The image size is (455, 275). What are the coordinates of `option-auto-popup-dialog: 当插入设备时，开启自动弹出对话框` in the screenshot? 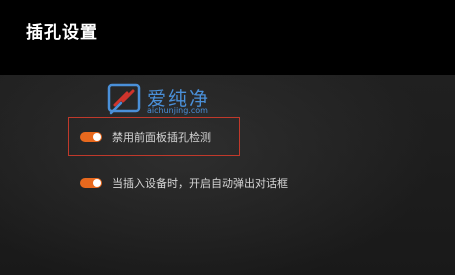 It's located at (184, 183).